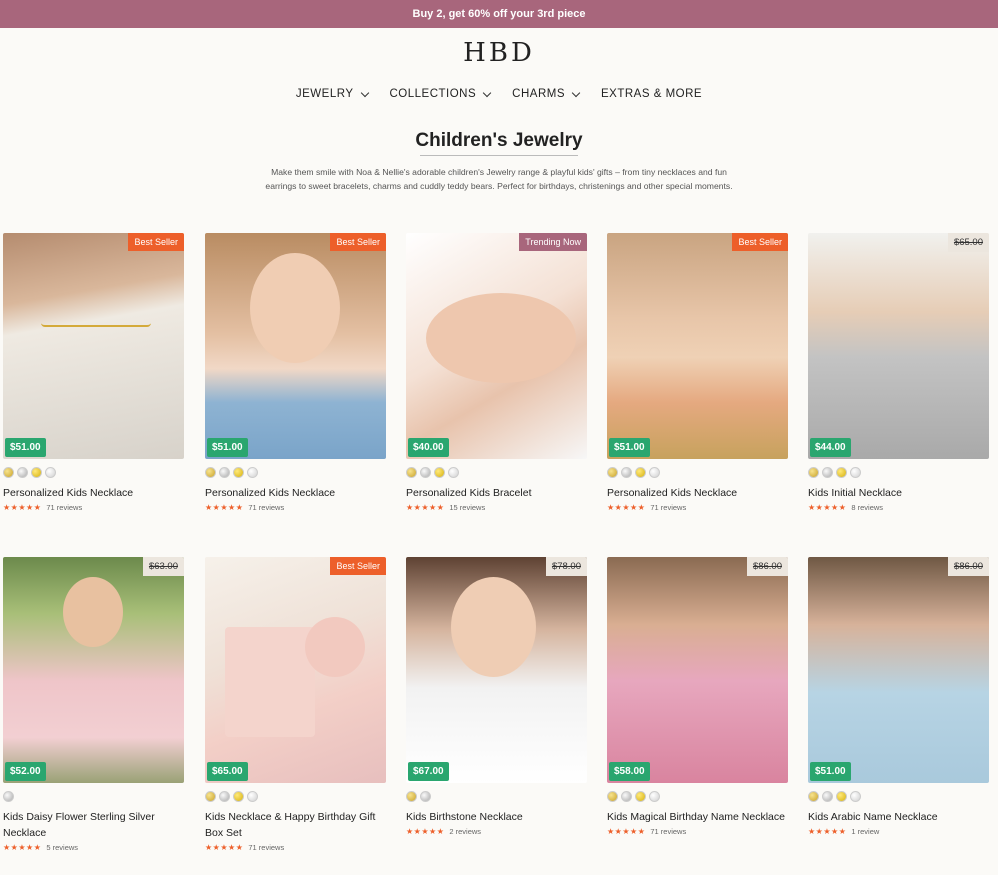 The height and width of the screenshot is (875, 998). What do you see at coordinates (62, 847) in the screenshot?
I see `review-count: 5 reviews` at bounding box center [62, 847].